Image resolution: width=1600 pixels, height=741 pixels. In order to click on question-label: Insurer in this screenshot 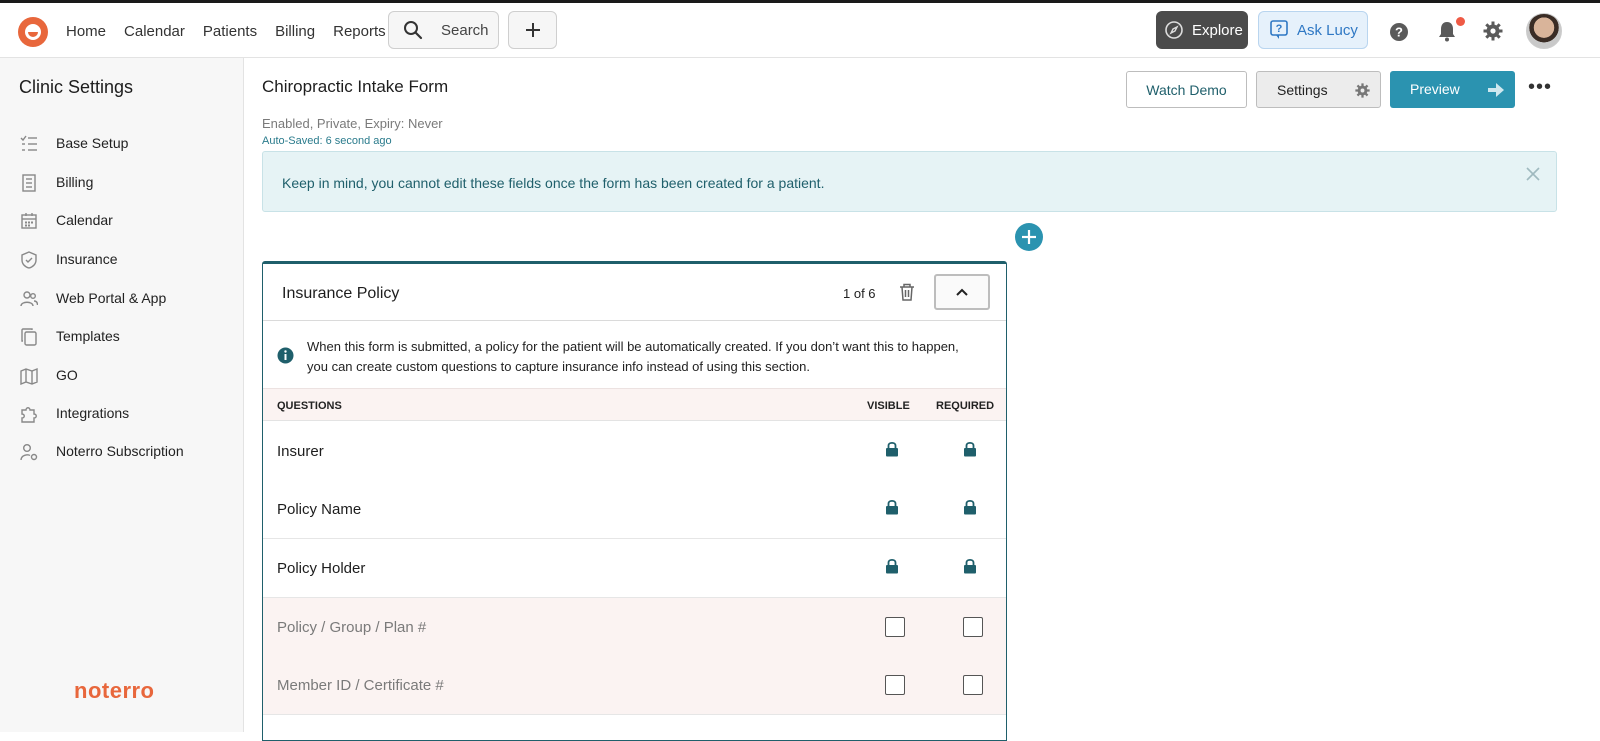, I will do `click(300, 451)`.